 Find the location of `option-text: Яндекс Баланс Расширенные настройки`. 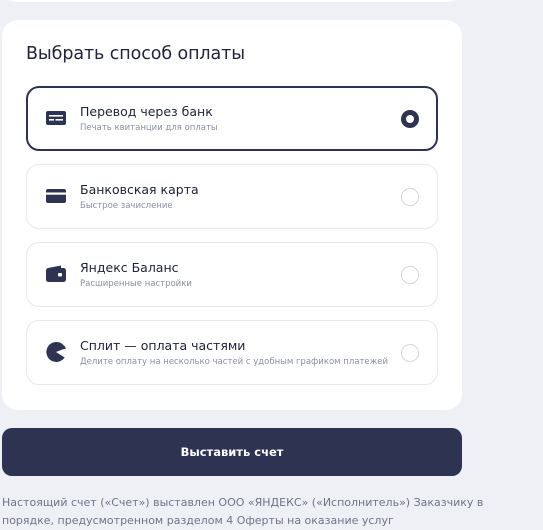

option-text: Яндекс Баланс Расширенные настройки is located at coordinates (136, 275).